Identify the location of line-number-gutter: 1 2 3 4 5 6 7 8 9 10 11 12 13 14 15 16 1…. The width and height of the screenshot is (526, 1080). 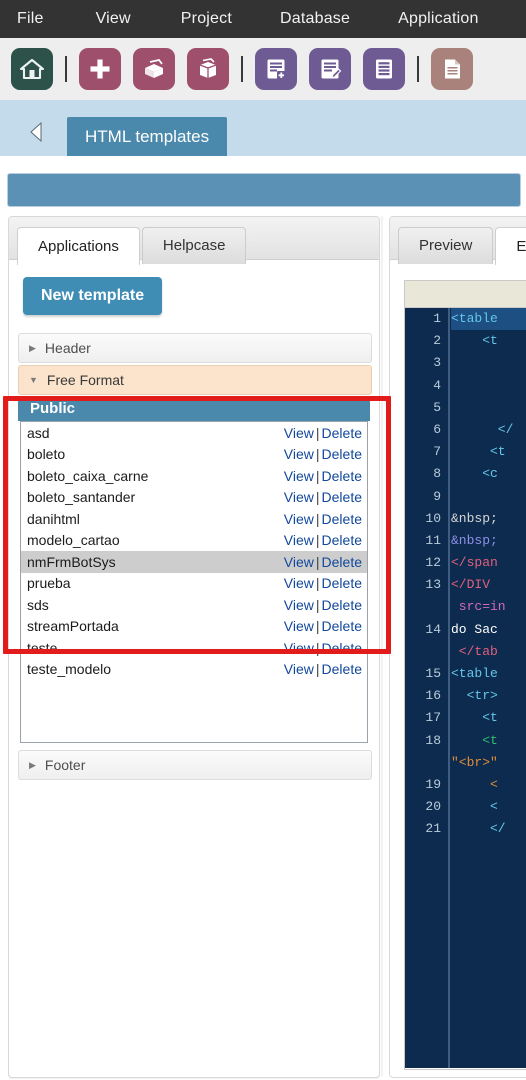
(427, 688).